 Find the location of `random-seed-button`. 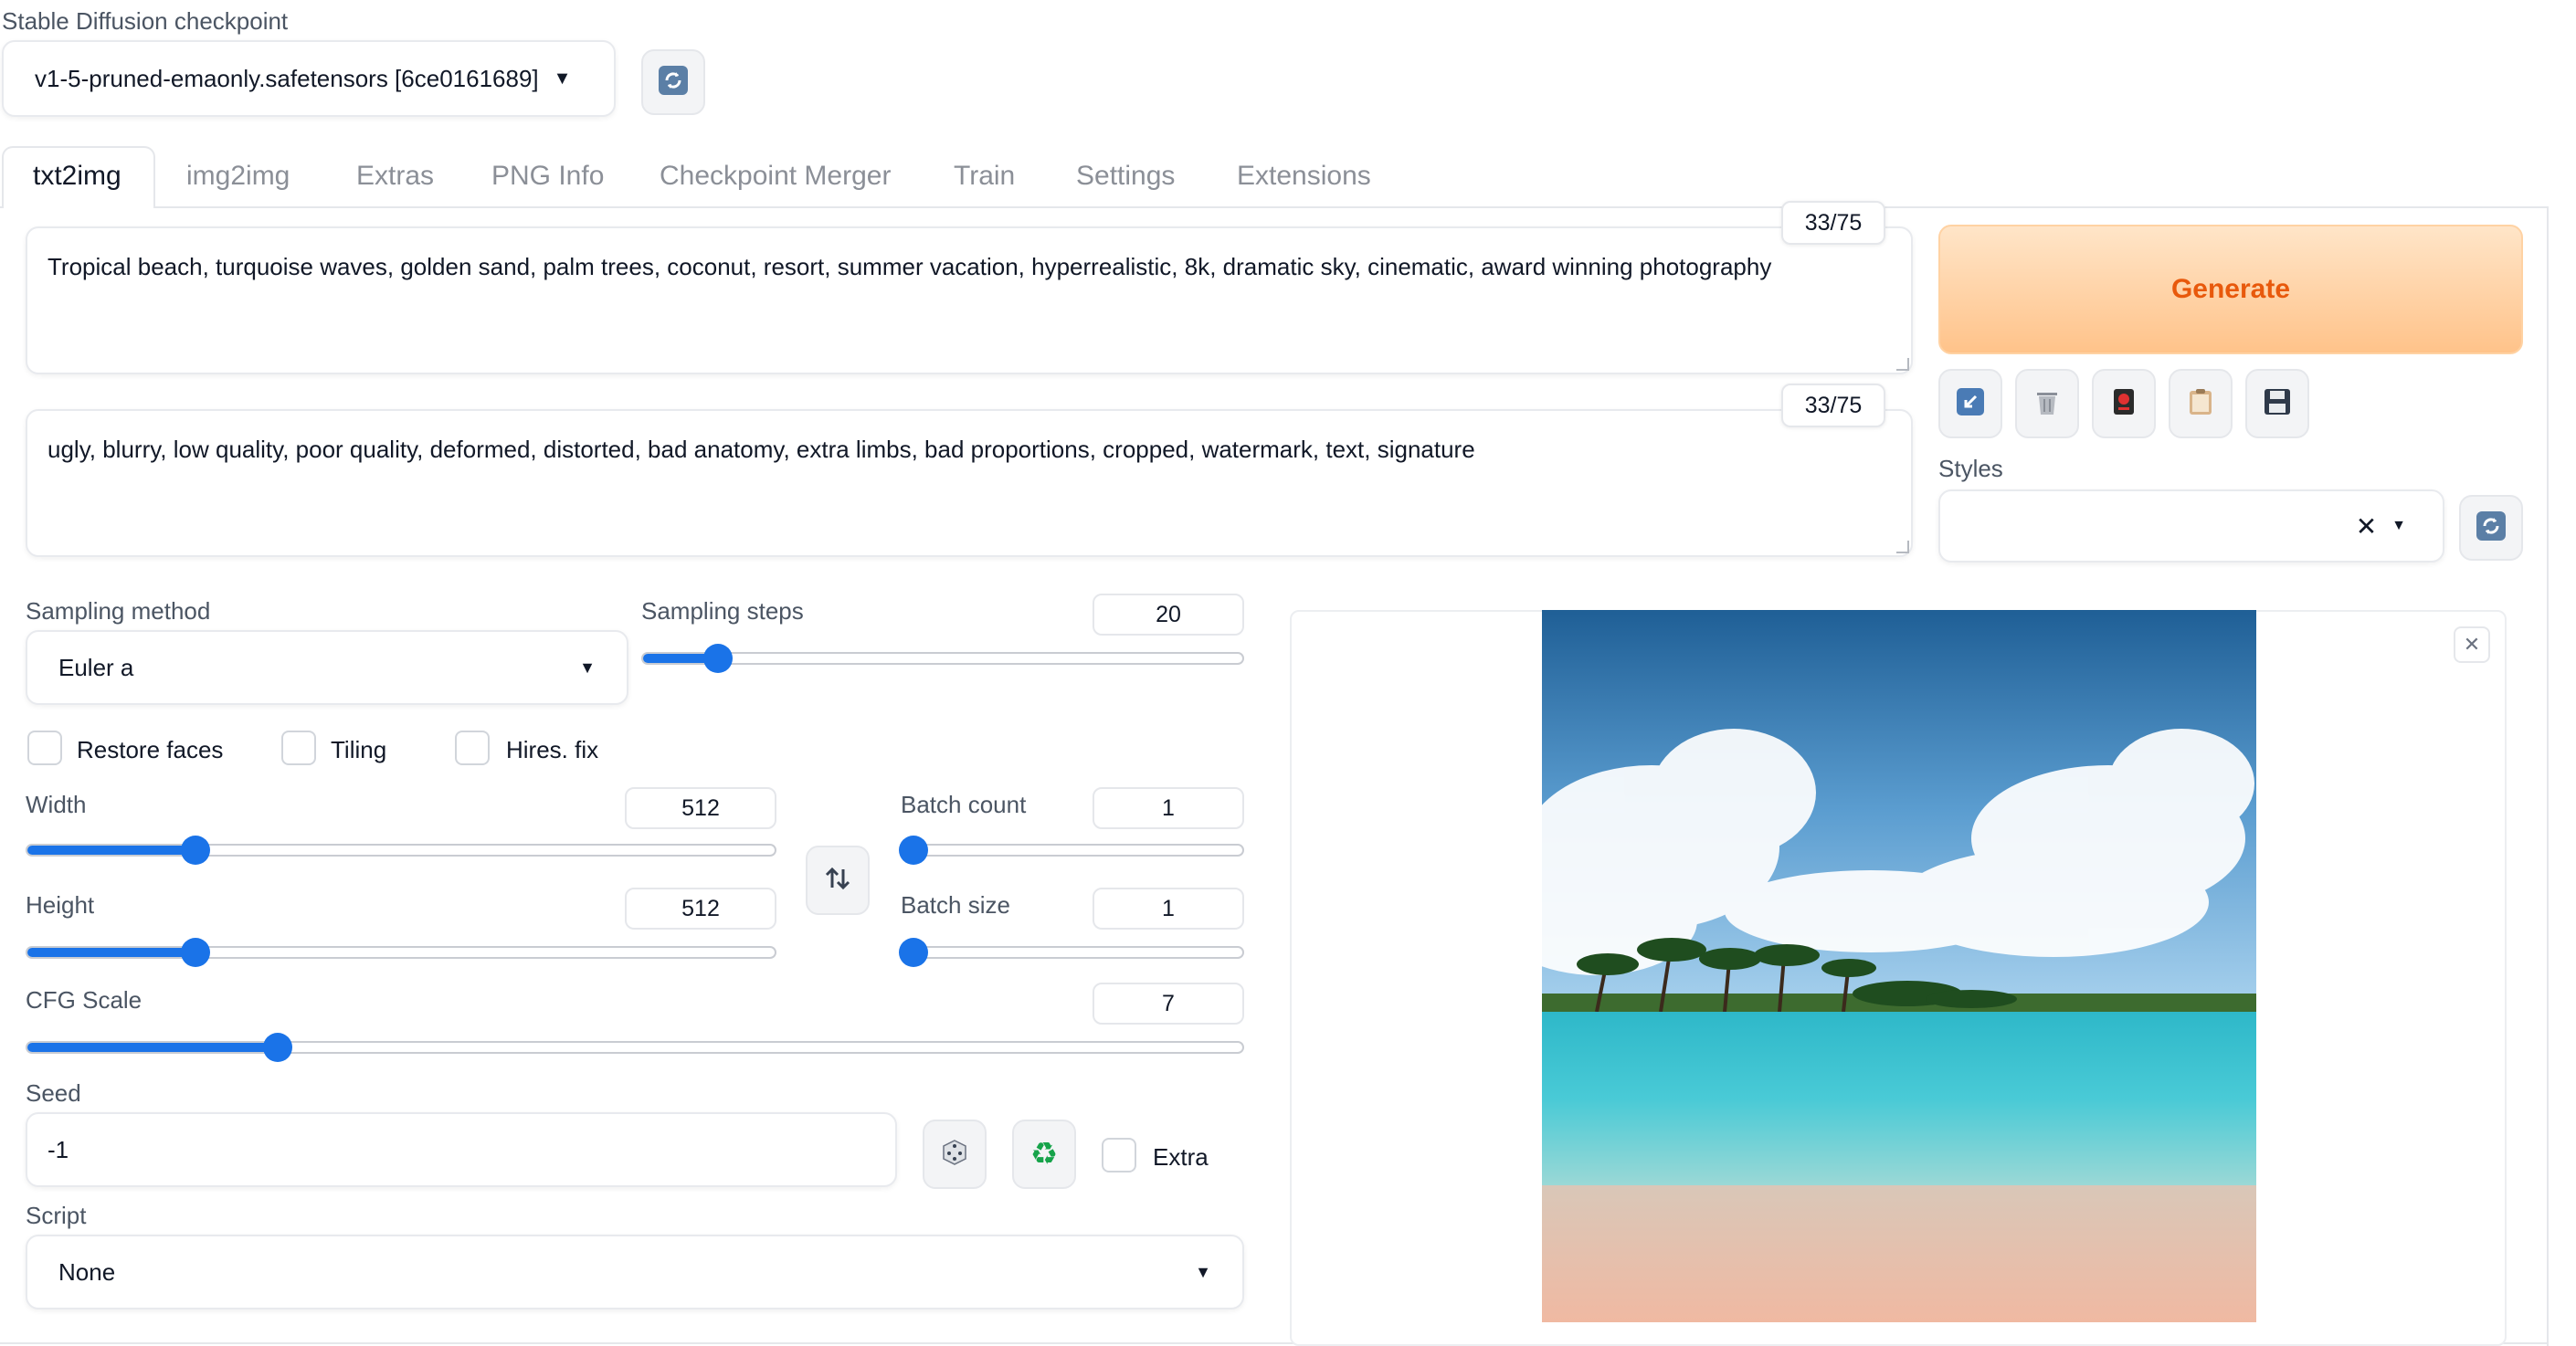

random-seed-button is located at coordinates (955, 1154).